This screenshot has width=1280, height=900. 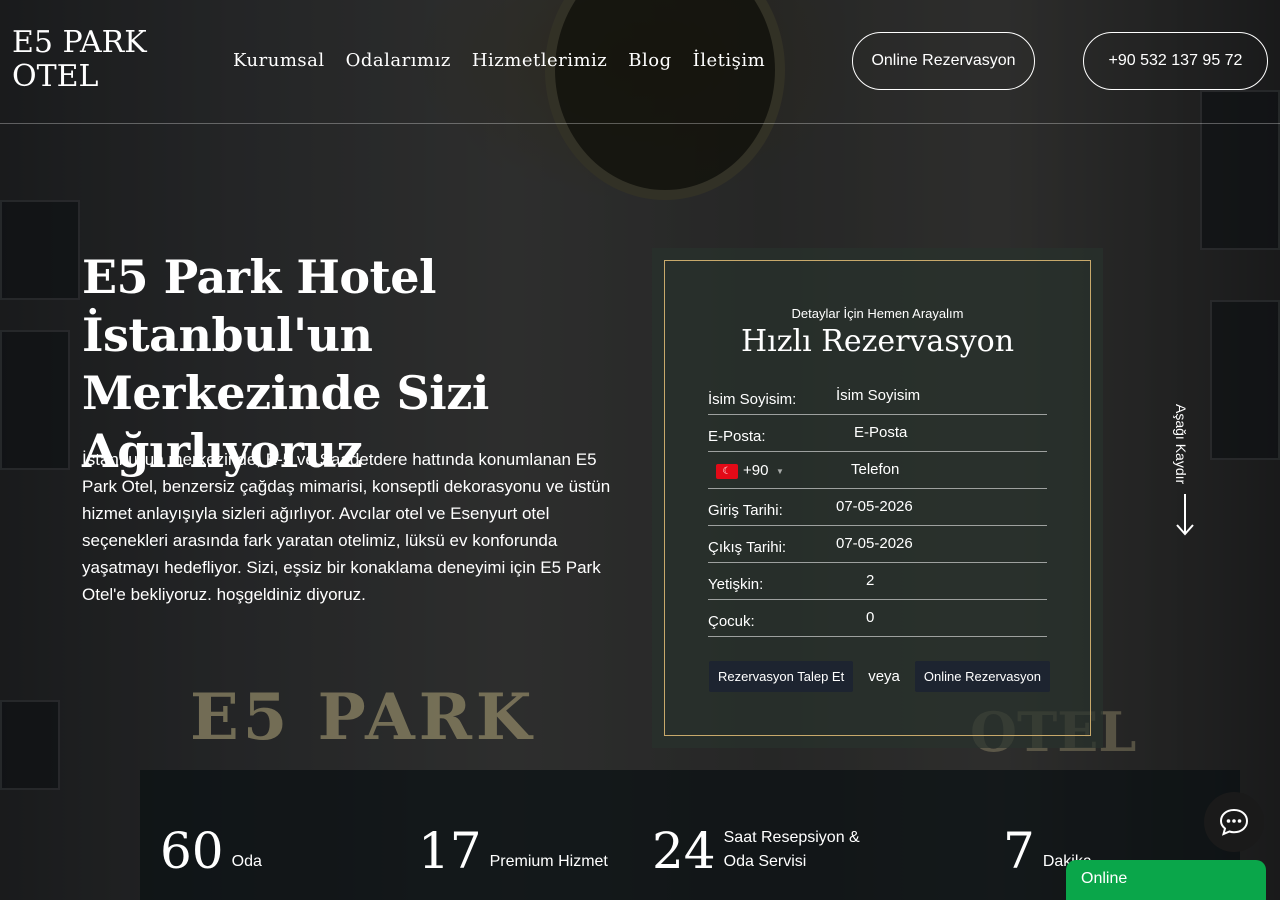 What do you see at coordinates (884, 676) in the screenshot?
I see `or-text: veya` at bounding box center [884, 676].